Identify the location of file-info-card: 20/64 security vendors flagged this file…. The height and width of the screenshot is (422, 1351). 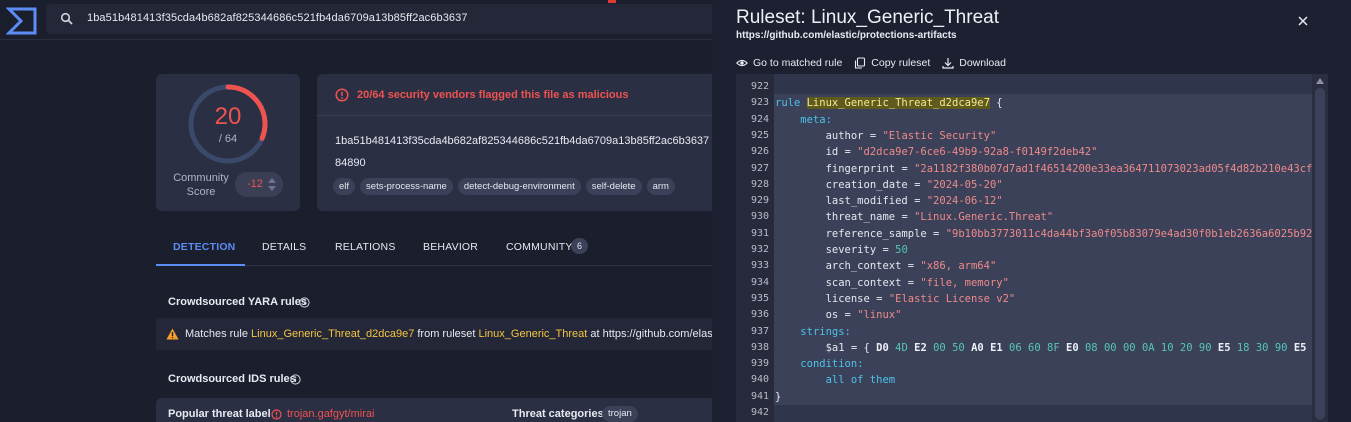
(514, 142).